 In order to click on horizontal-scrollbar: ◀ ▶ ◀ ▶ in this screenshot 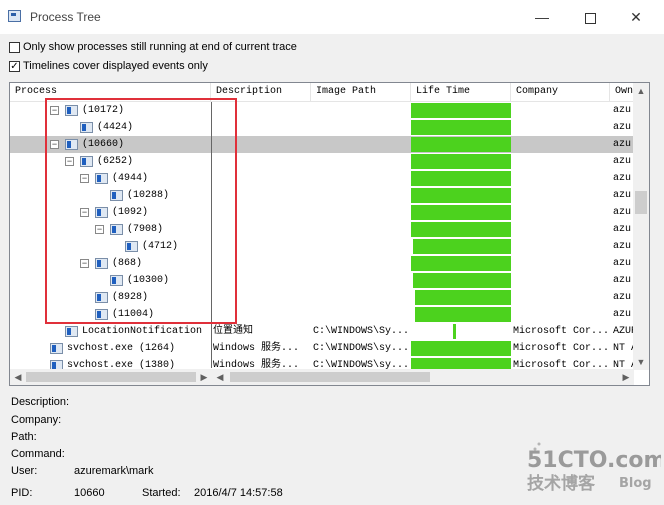, I will do `click(322, 377)`.